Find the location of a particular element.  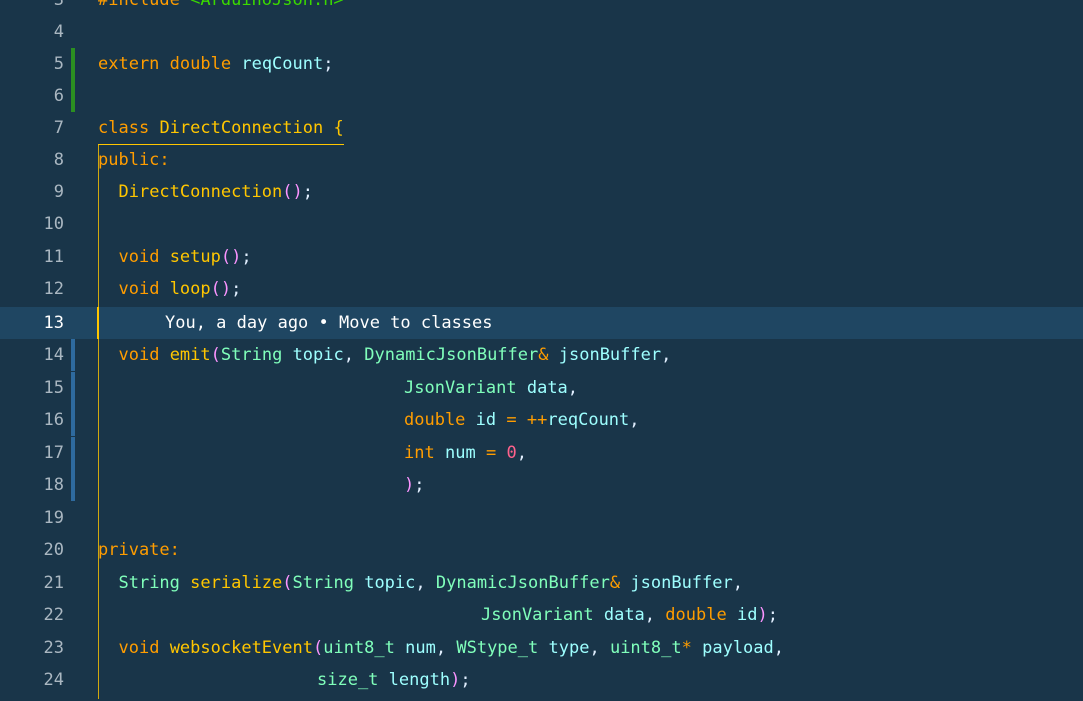

code-text: public: is located at coordinates (134, 160).